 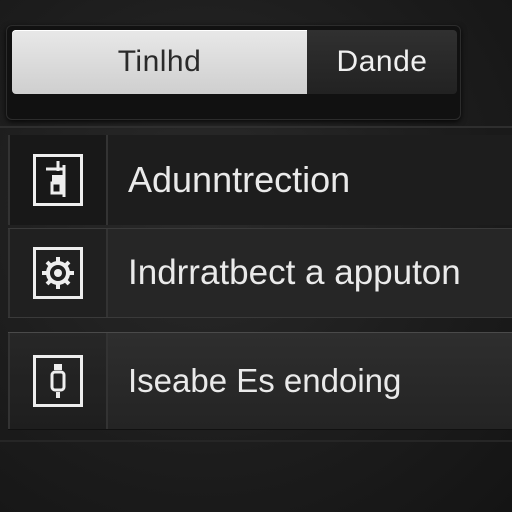 I want to click on bottom-divider, so click(x=256, y=441).